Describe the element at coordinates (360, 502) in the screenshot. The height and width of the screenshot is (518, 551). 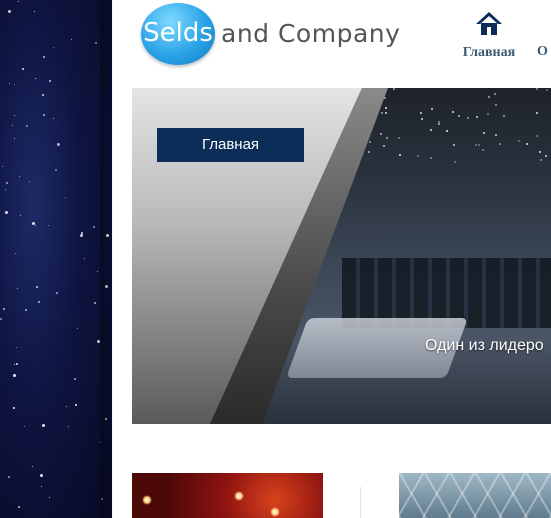
I see `thumbnail-divider` at that location.